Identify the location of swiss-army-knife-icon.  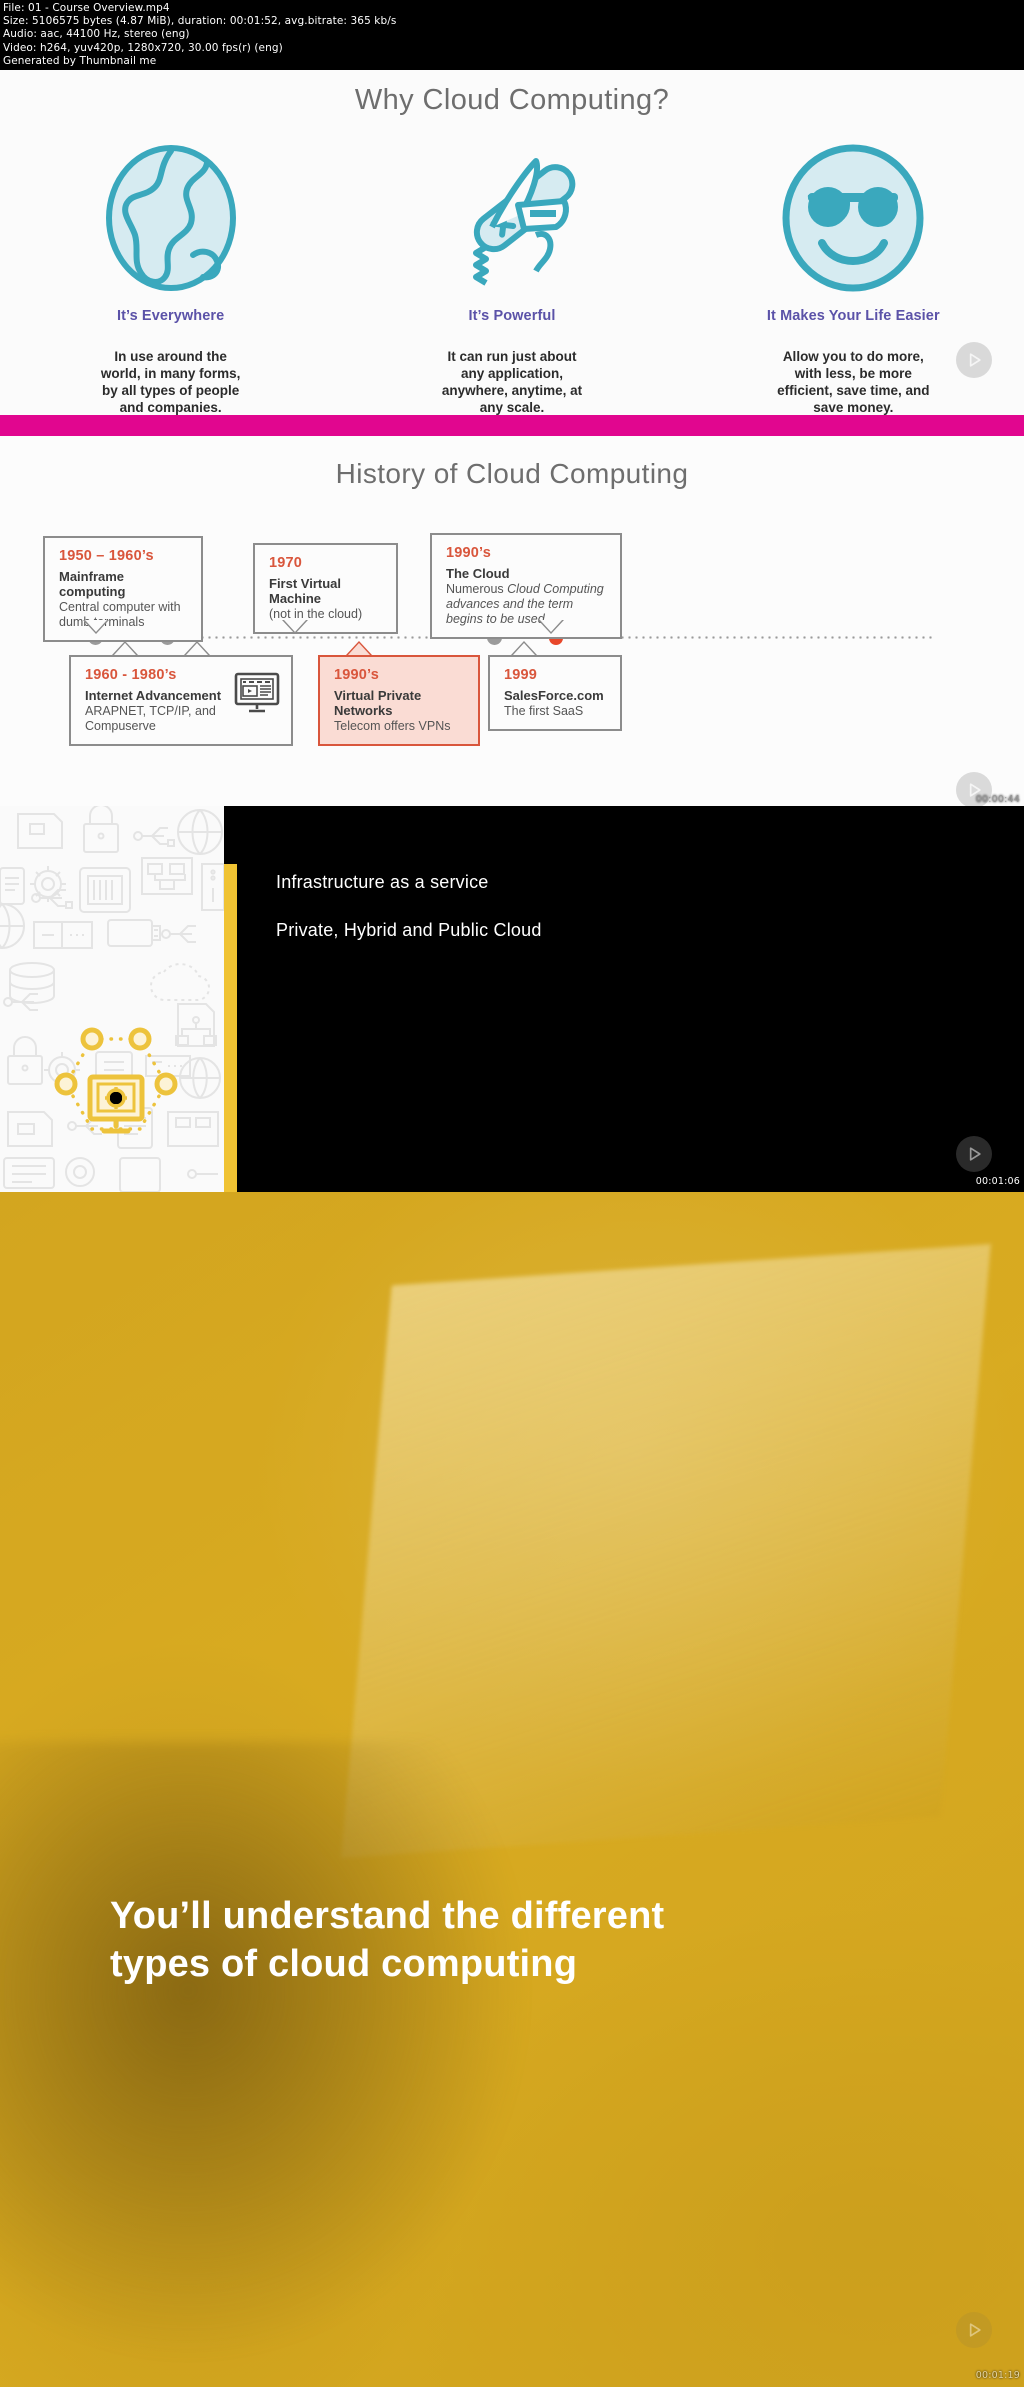
(511, 218).